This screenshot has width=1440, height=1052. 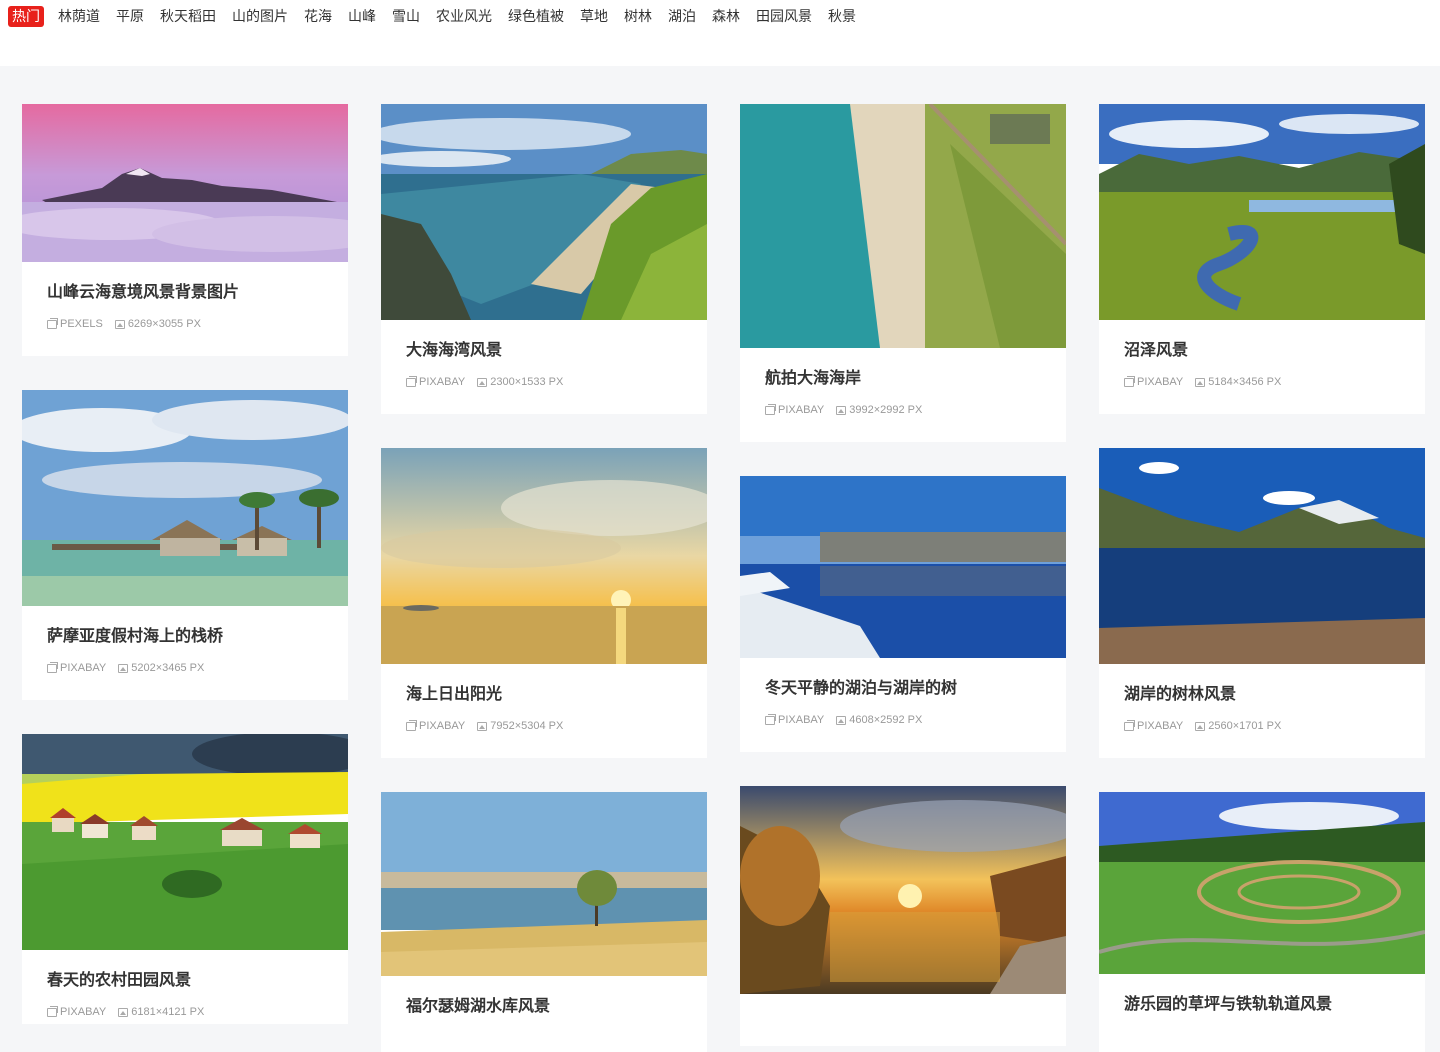 What do you see at coordinates (157, 324) in the screenshot?
I see `card-size: 6269×3055 PX` at bounding box center [157, 324].